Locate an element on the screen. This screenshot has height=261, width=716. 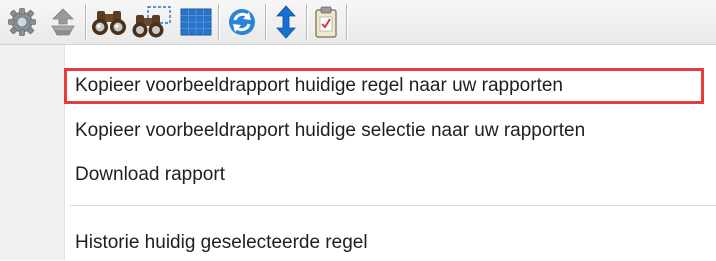
stack-up-icon is located at coordinates (63, 22).